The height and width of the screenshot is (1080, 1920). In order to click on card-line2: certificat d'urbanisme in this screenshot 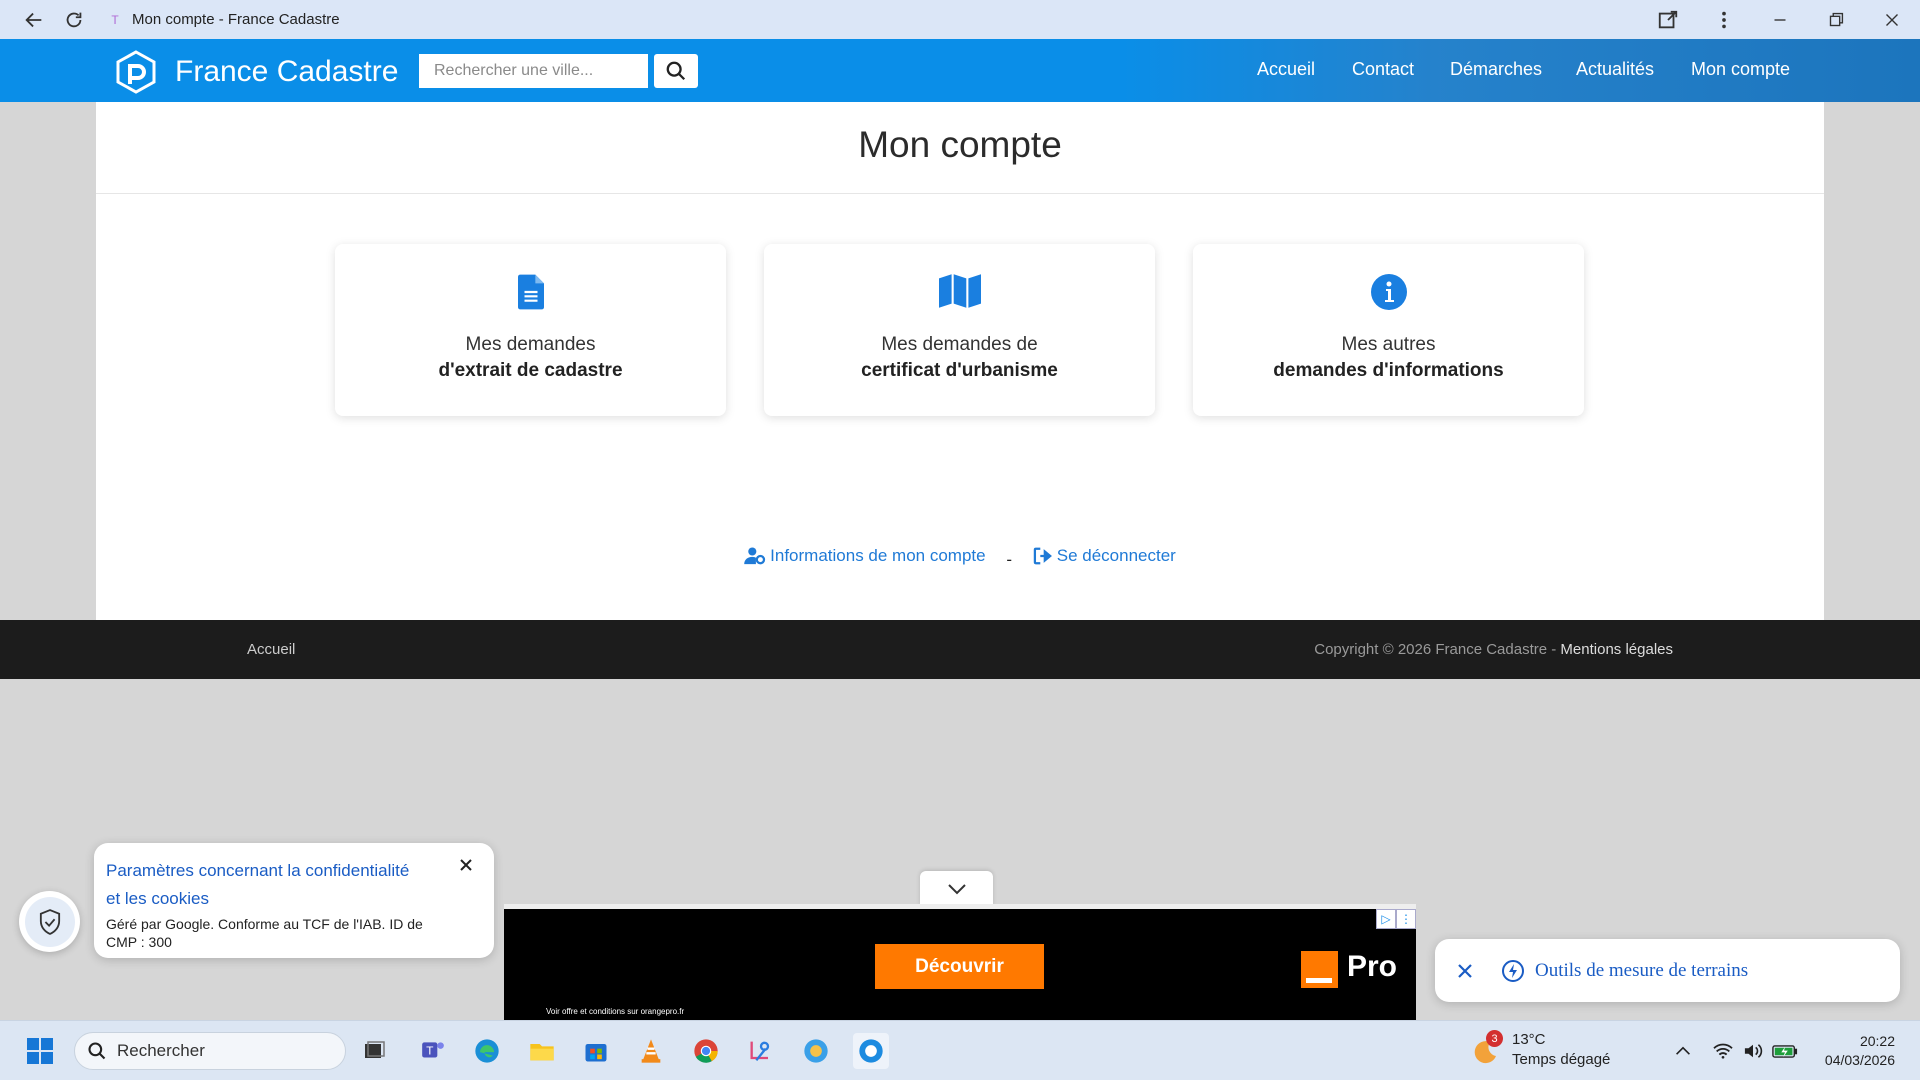, I will do `click(959, 370)`.